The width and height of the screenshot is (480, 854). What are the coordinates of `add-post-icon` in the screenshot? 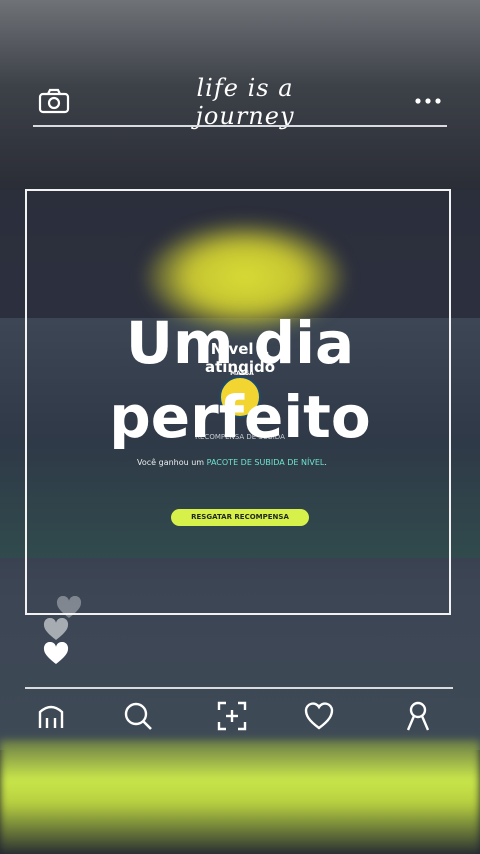 It's located at (232, 716).